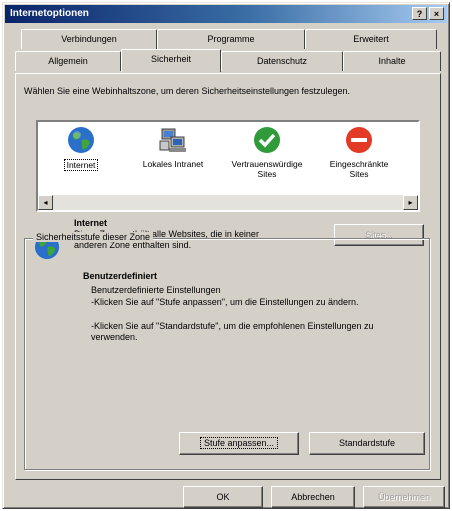  What do you see at coordinates (49, 13) in the screenshot?
I see `window-title: Internetoptionen` at bounding box center [49, 13].